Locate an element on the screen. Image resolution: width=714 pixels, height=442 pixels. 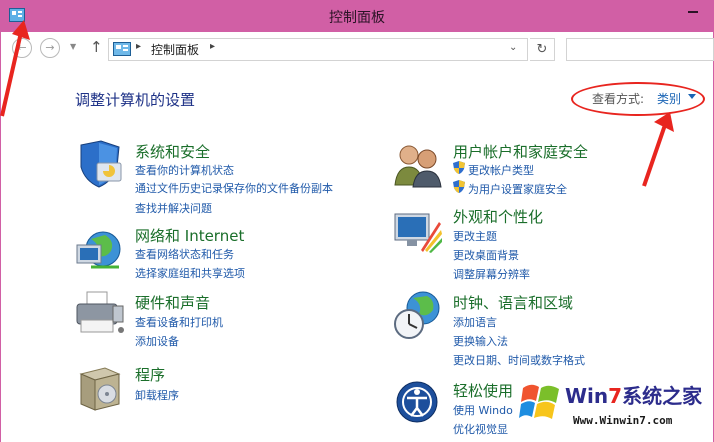
address-bar: ▸ 控制面板 ▸ ⌄ is located at coordinates (318, 49).